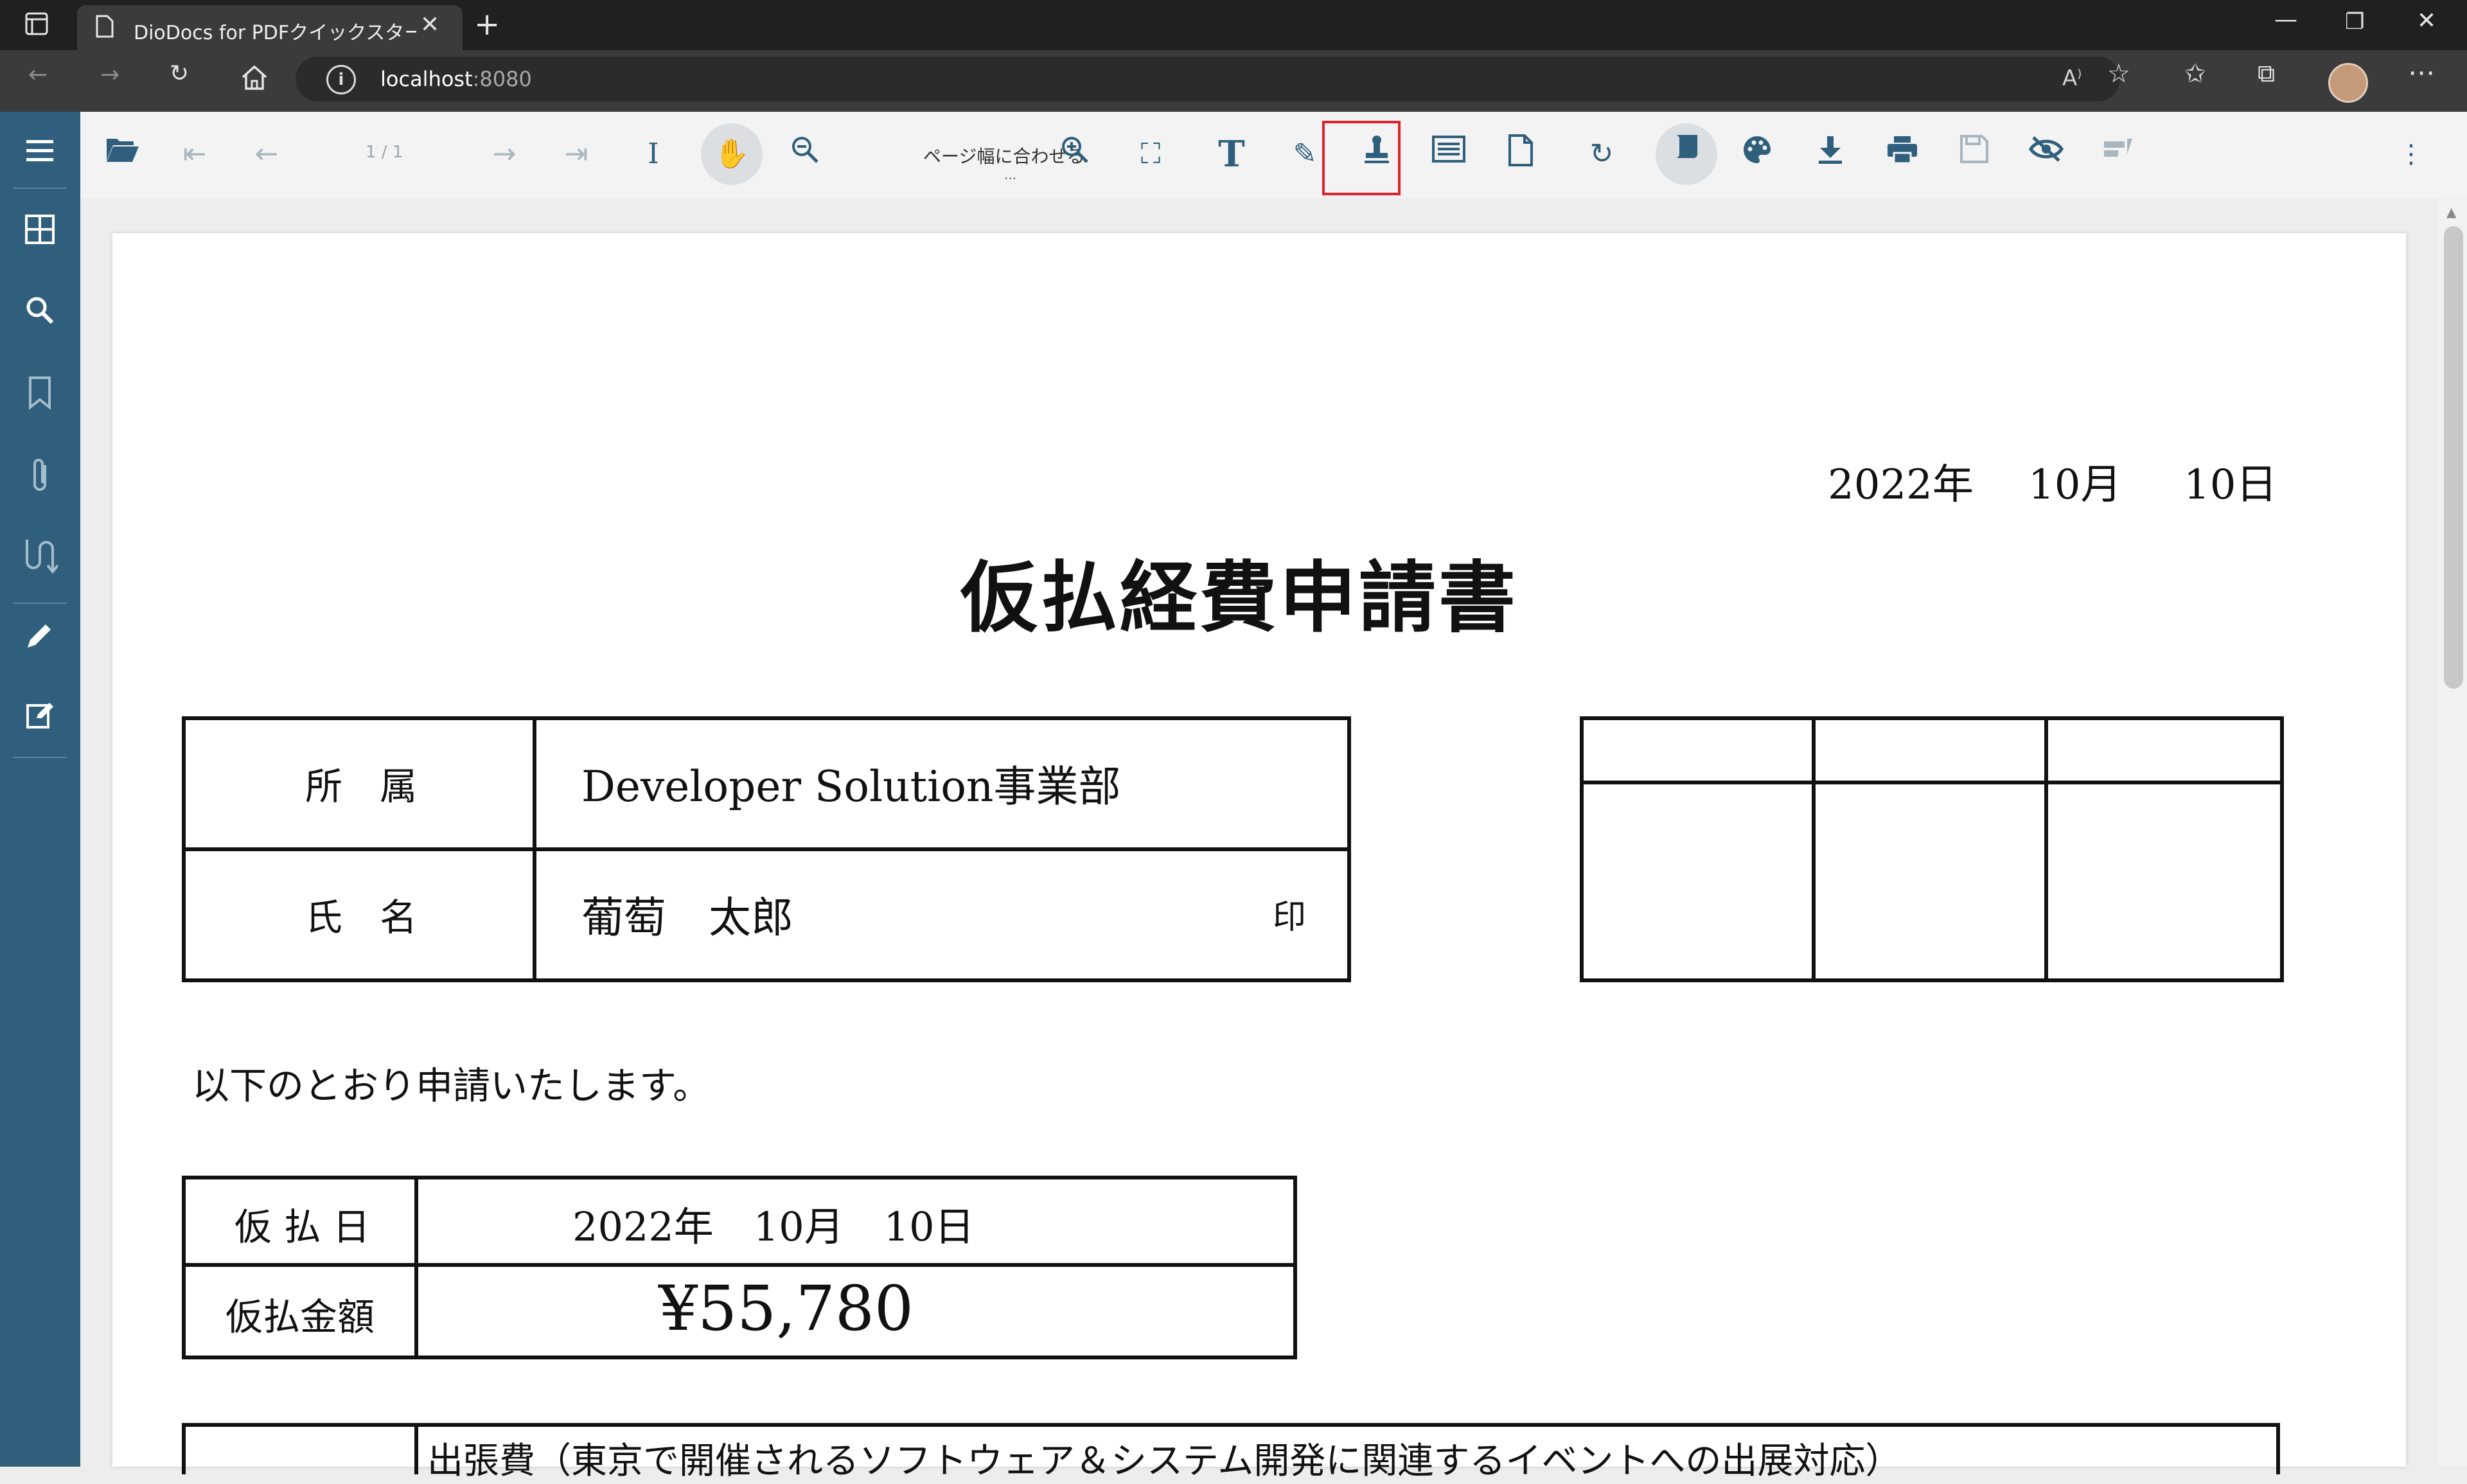  Describe the element at coordinates (1974, 154) in the screenshot. I see `save-icon` at that location.